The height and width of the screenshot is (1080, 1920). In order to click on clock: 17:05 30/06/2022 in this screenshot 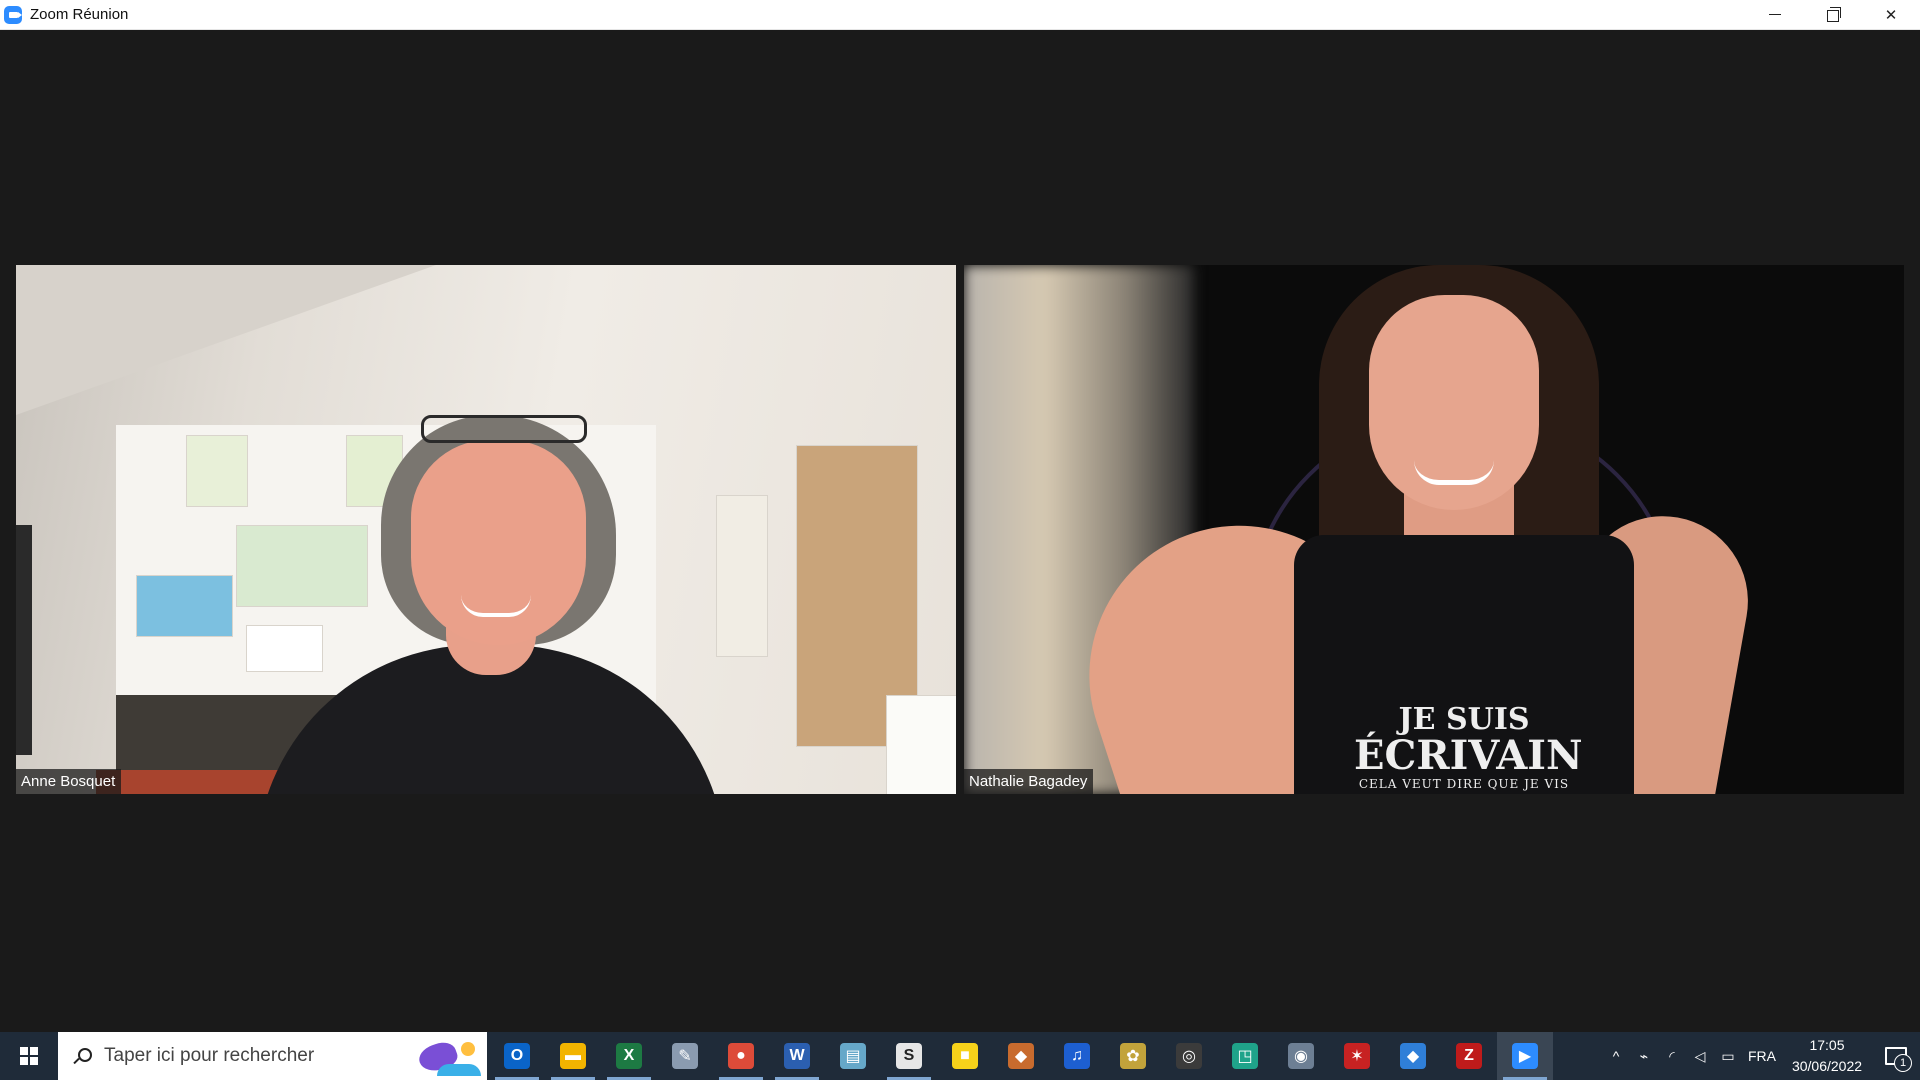, I will do `click(1827, 1056)`.